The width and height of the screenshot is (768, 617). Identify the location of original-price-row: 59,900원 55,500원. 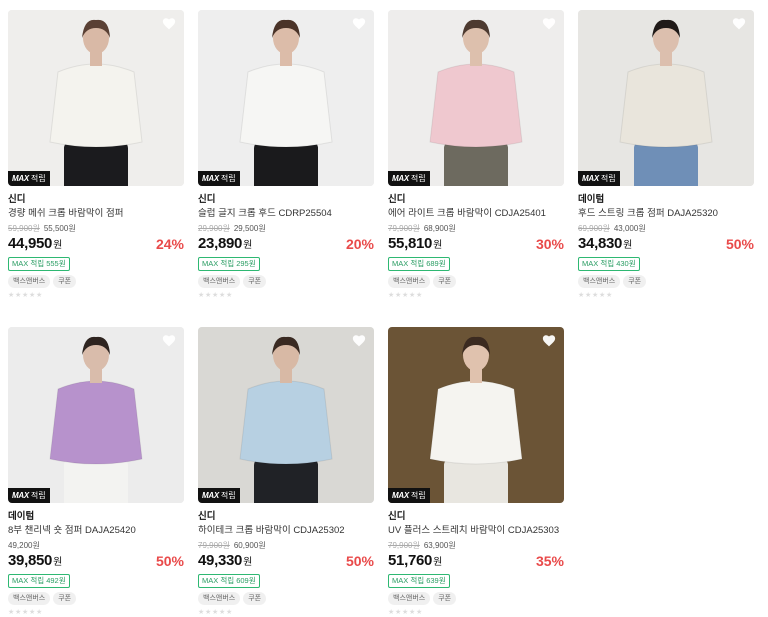
(96, 229).